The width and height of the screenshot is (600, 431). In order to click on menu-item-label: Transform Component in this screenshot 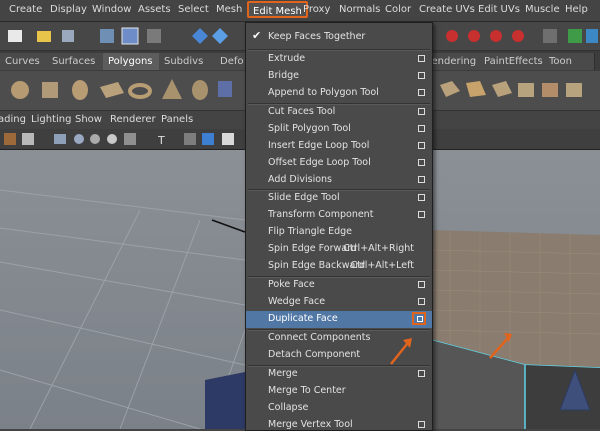, I will do `click(321, 214)`.